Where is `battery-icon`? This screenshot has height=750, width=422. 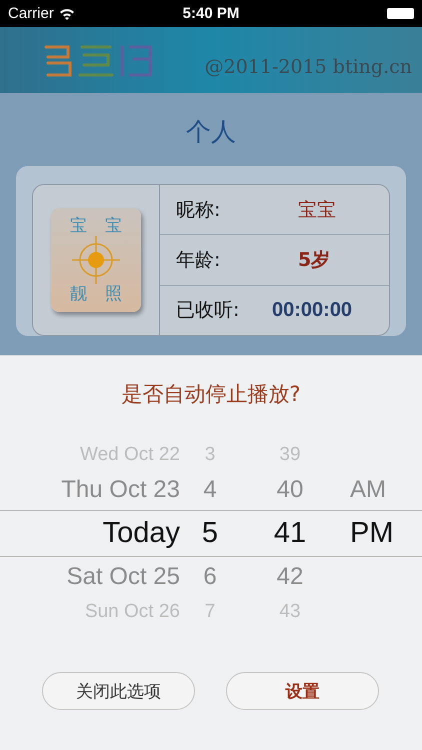 battery-icon is located at coordinates (400, 13).